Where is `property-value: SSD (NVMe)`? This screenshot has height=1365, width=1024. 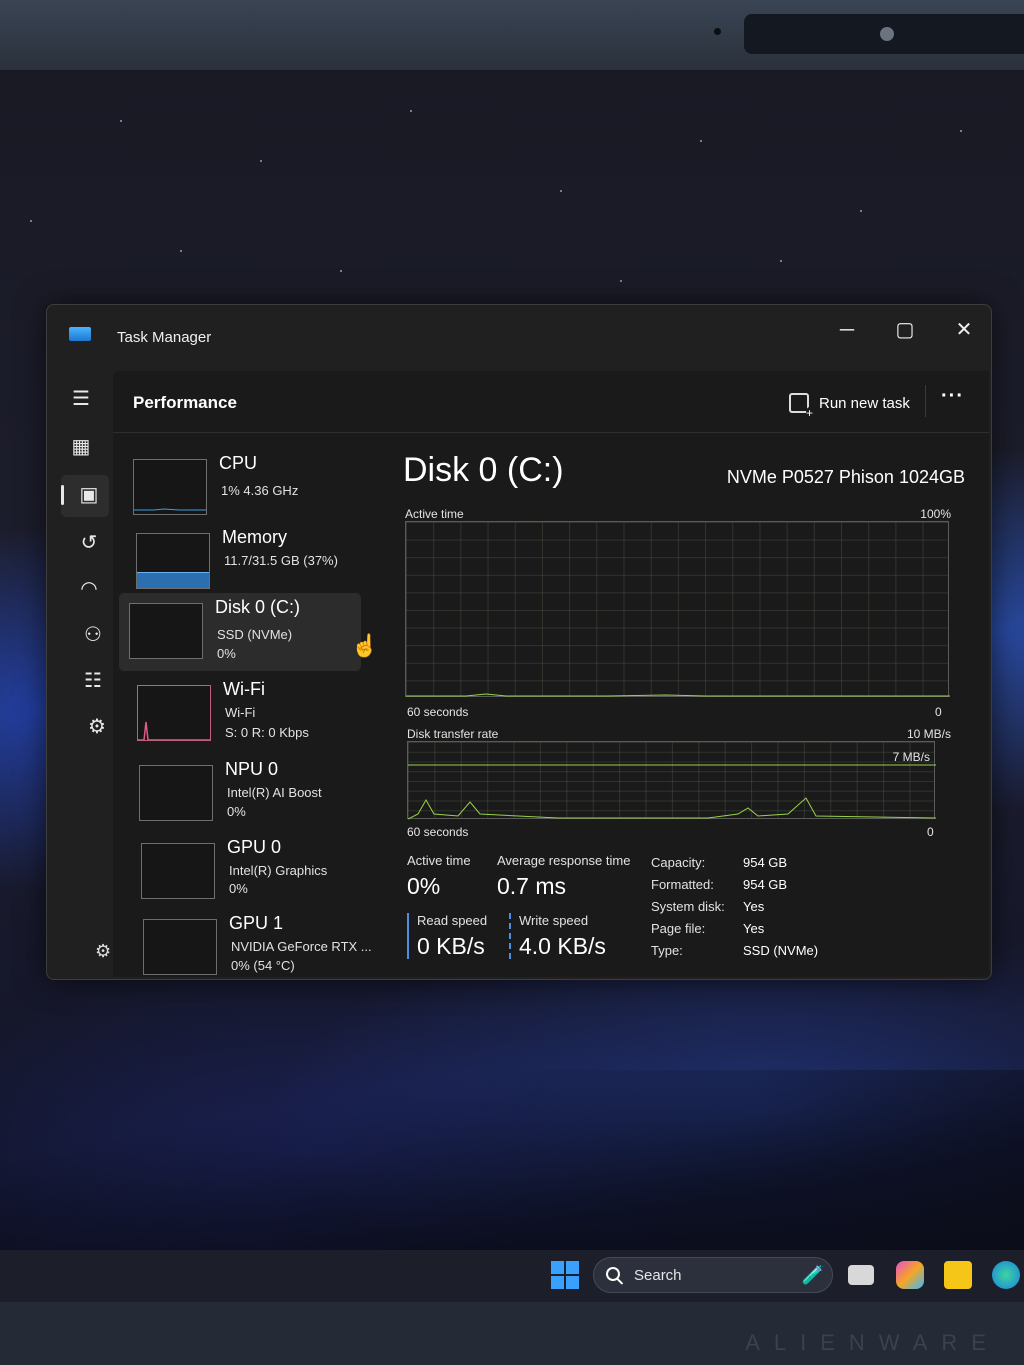
property-value: SSD (NVMe) is located at coordinates (781, 950).